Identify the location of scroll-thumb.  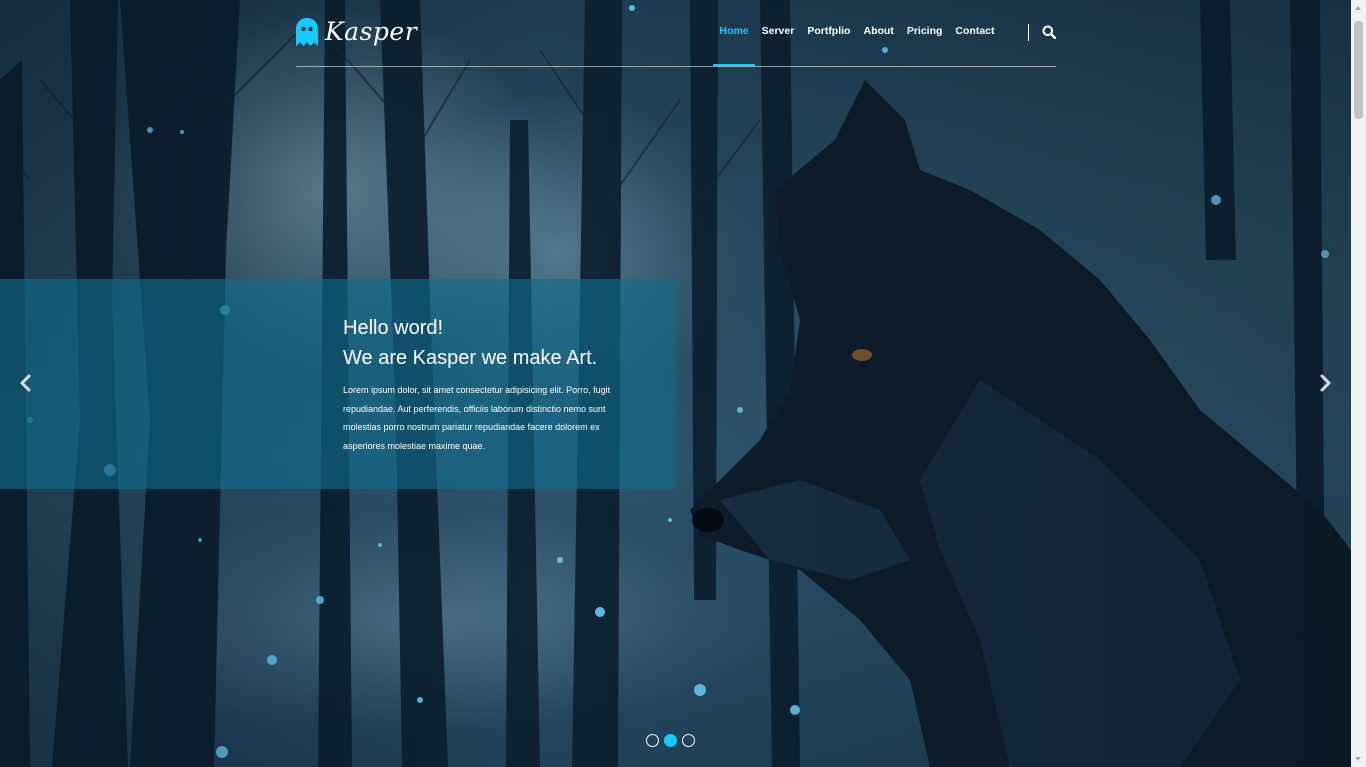
(1358, 70).